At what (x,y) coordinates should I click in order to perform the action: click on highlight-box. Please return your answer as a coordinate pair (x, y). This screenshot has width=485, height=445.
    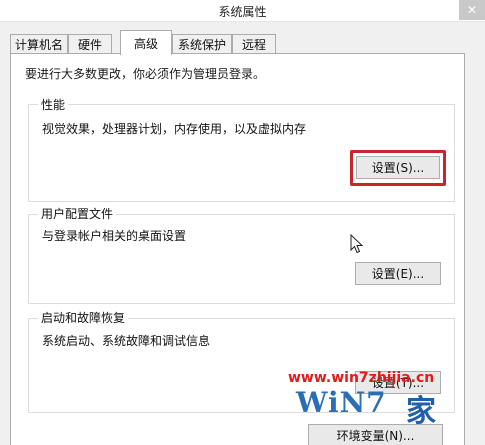
    Looking at the image, I should click on (398, 168).